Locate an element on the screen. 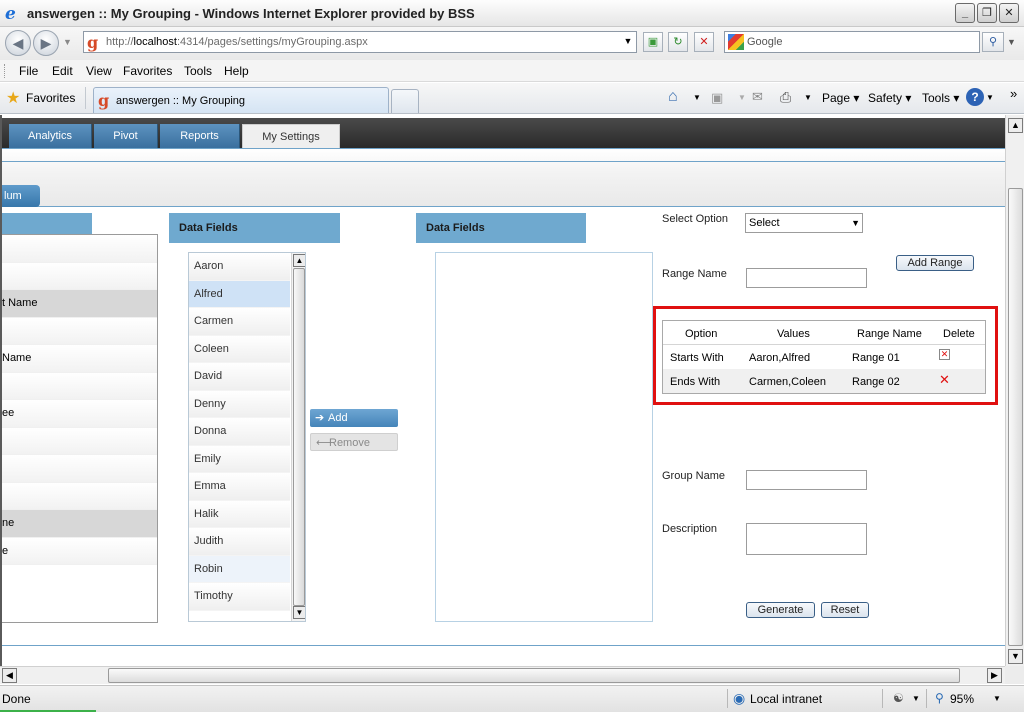 This screenshot has width=1024, height=712. left-list-item: ee is located at coordinates (79, 414).